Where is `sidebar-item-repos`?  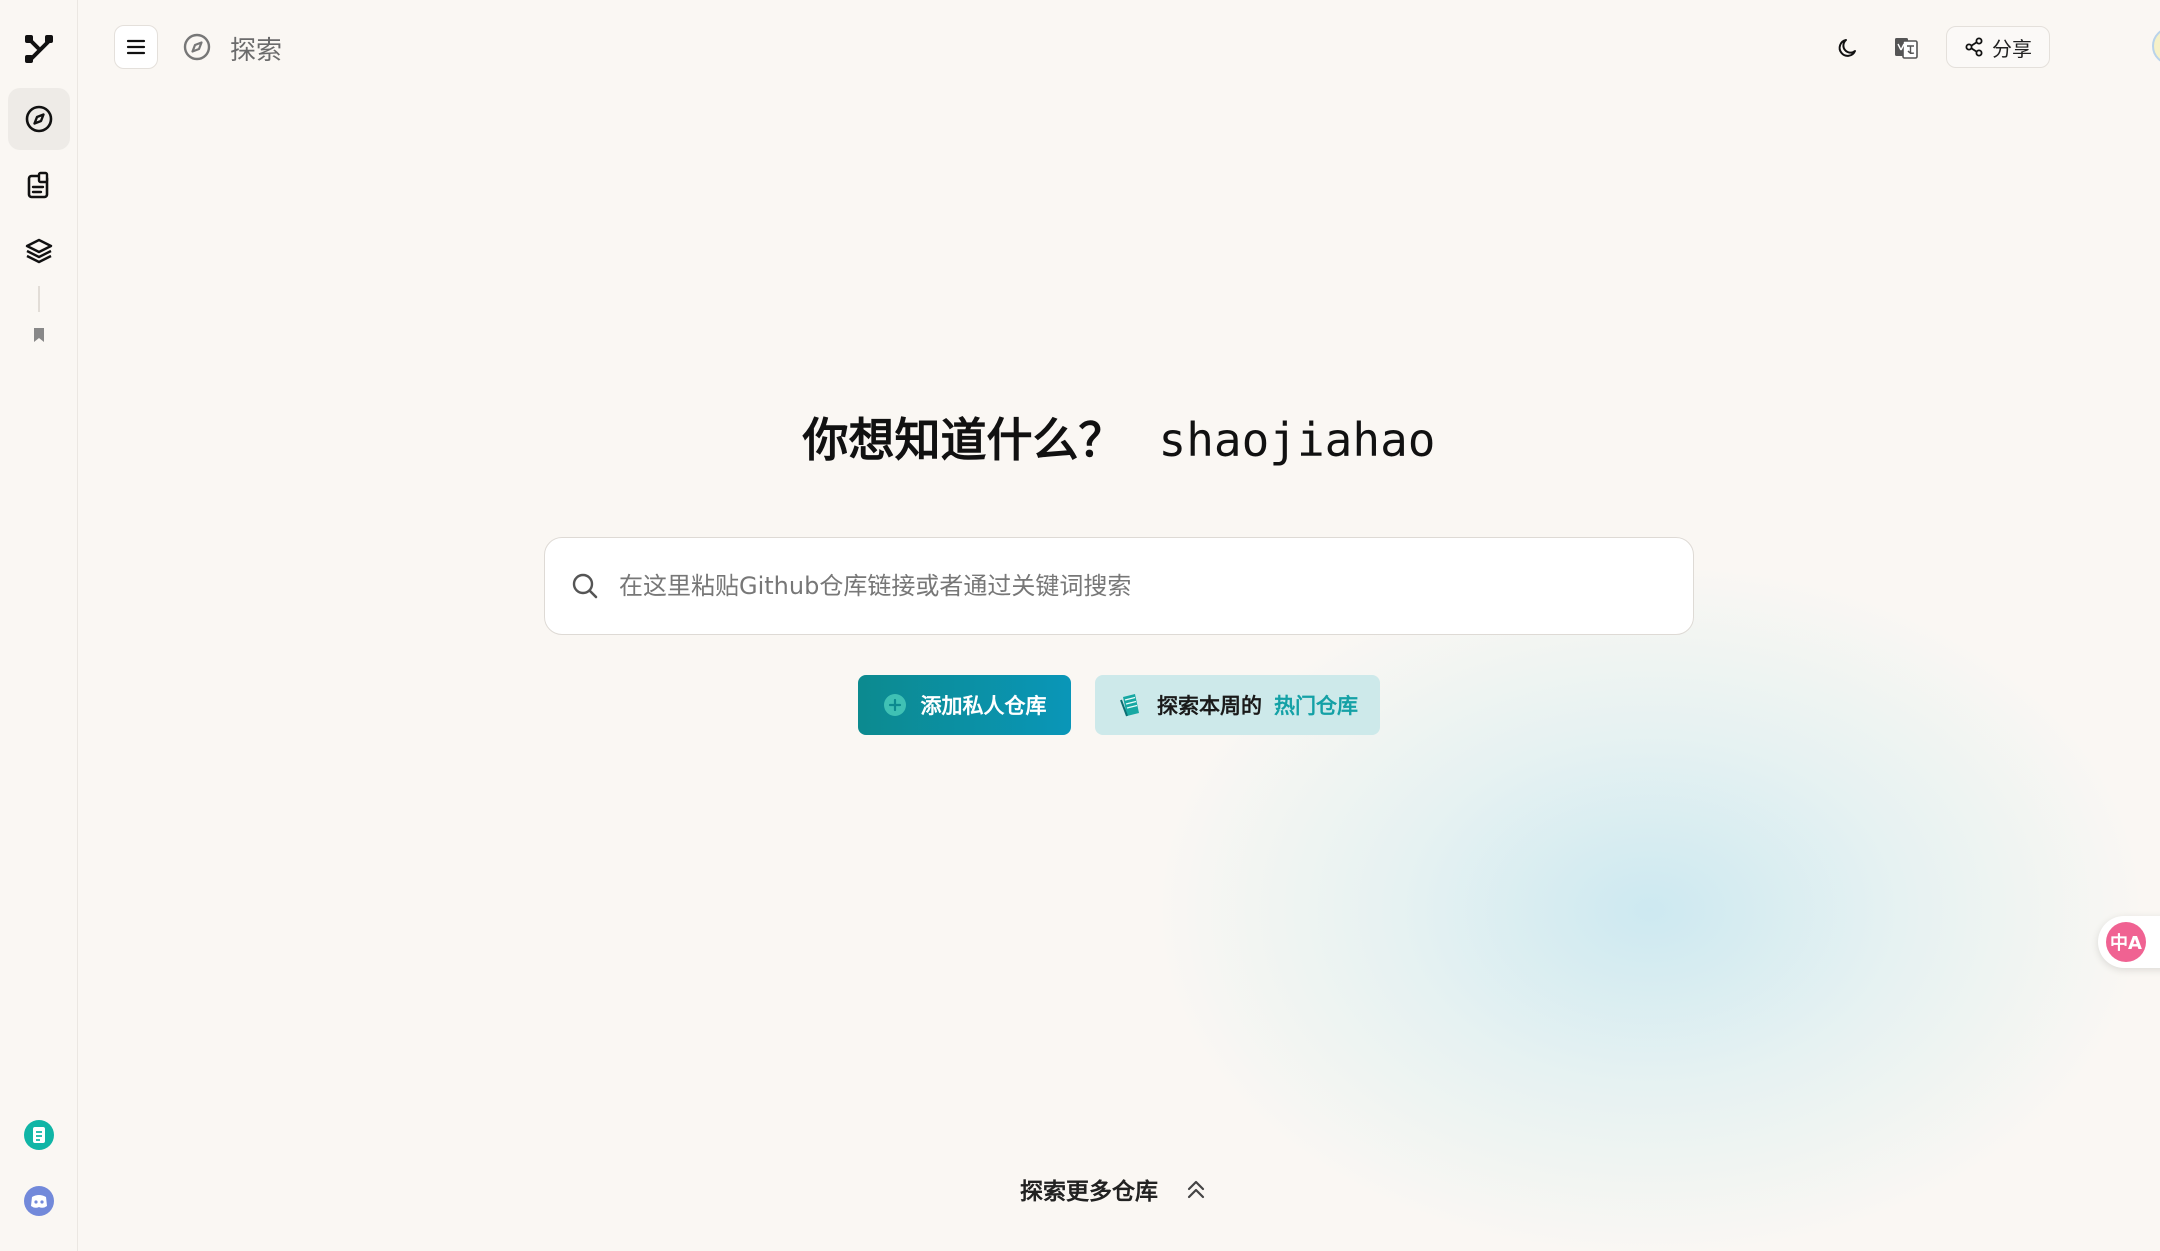 sidebar-item-repos is located at coordinates (39, 185).